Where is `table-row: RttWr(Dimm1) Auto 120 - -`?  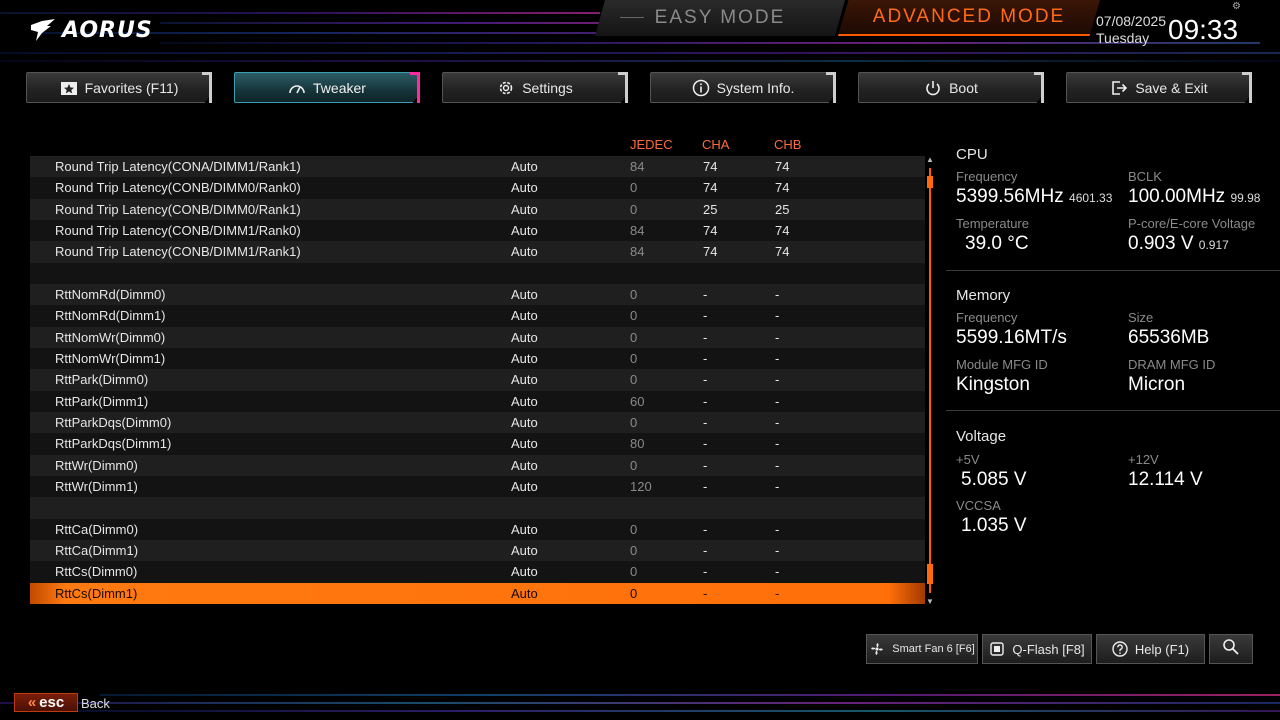 table-row: RttWr(Dimm1) Auto 120 - - is located at coordinates (477, 486).